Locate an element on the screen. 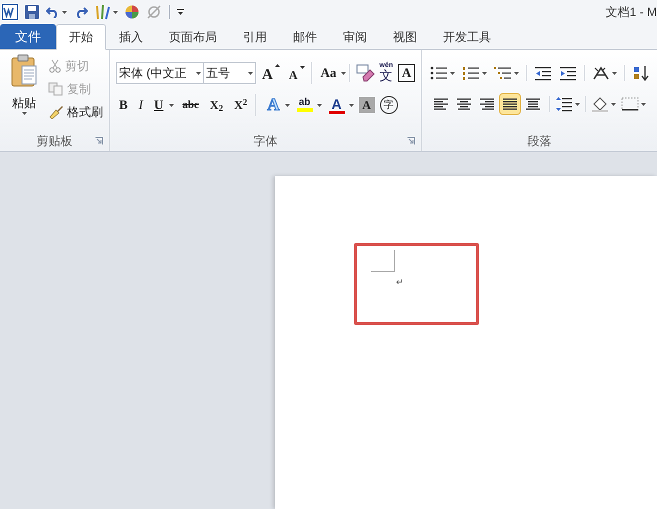 Image resolution: width=657 pixels, height=509 pixels. font-color-button: A is located at coordinates (336, 105).